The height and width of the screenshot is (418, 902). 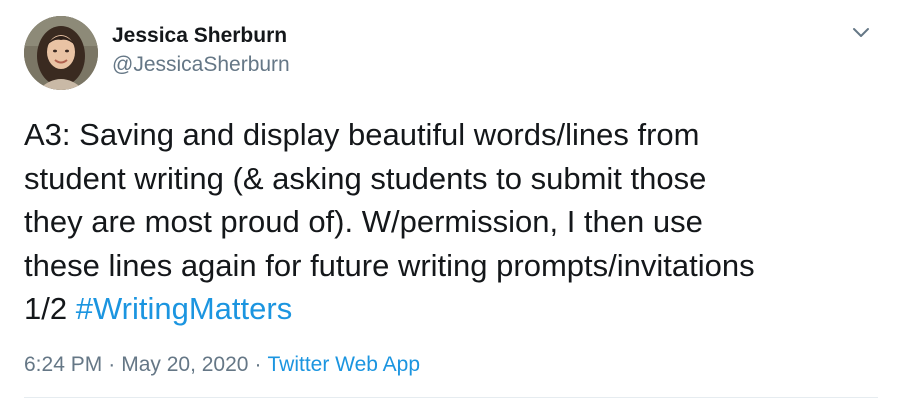 What do you see at coordinates (451, 397) in the screenshot?
I see `divider` at bounding box center [451, 397].